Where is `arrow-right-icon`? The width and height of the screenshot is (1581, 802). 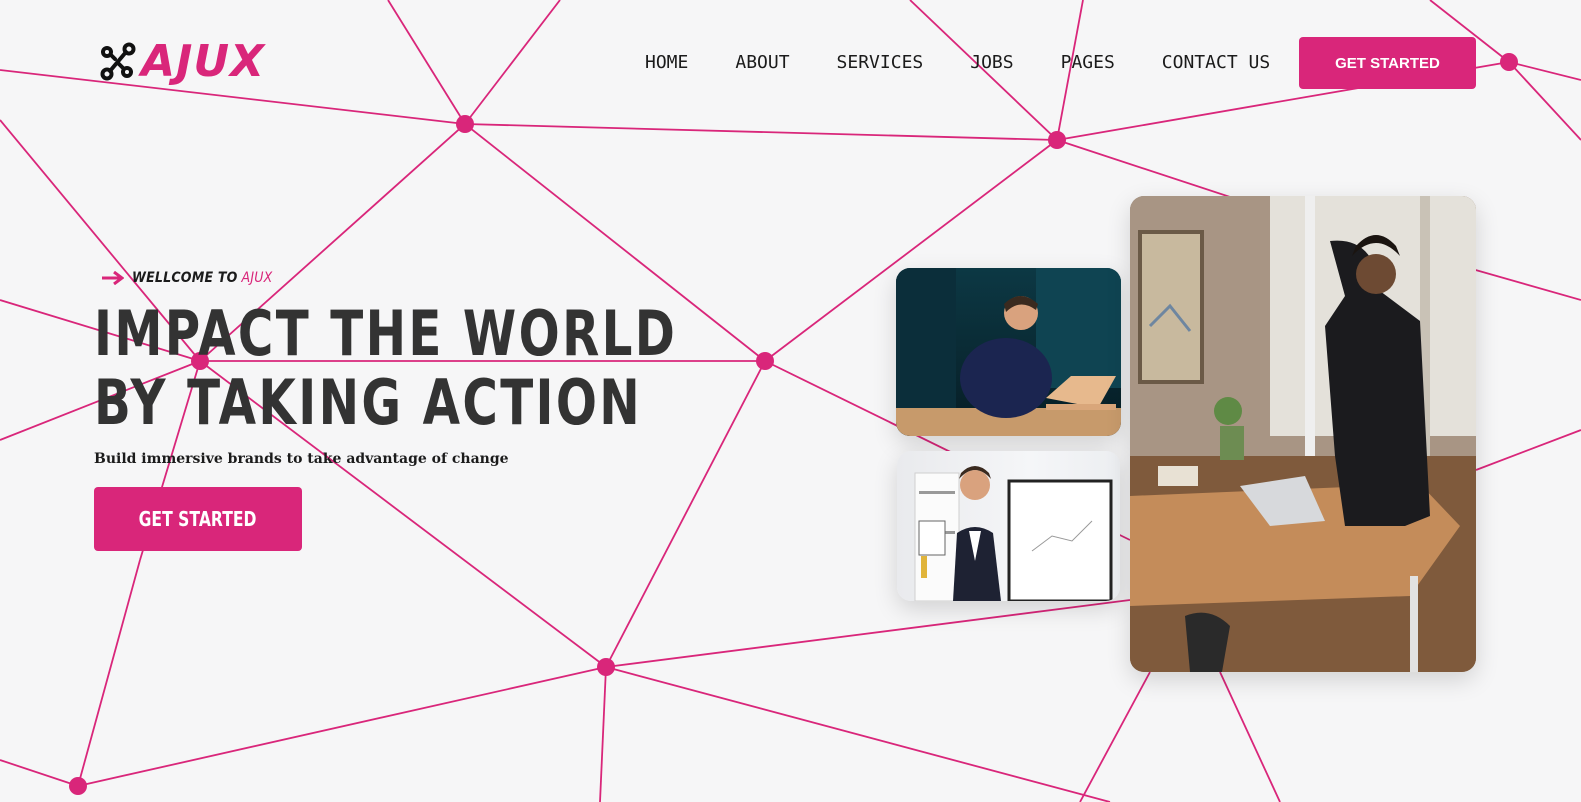 arrow-right-icon is located at coordinates (113, 278).